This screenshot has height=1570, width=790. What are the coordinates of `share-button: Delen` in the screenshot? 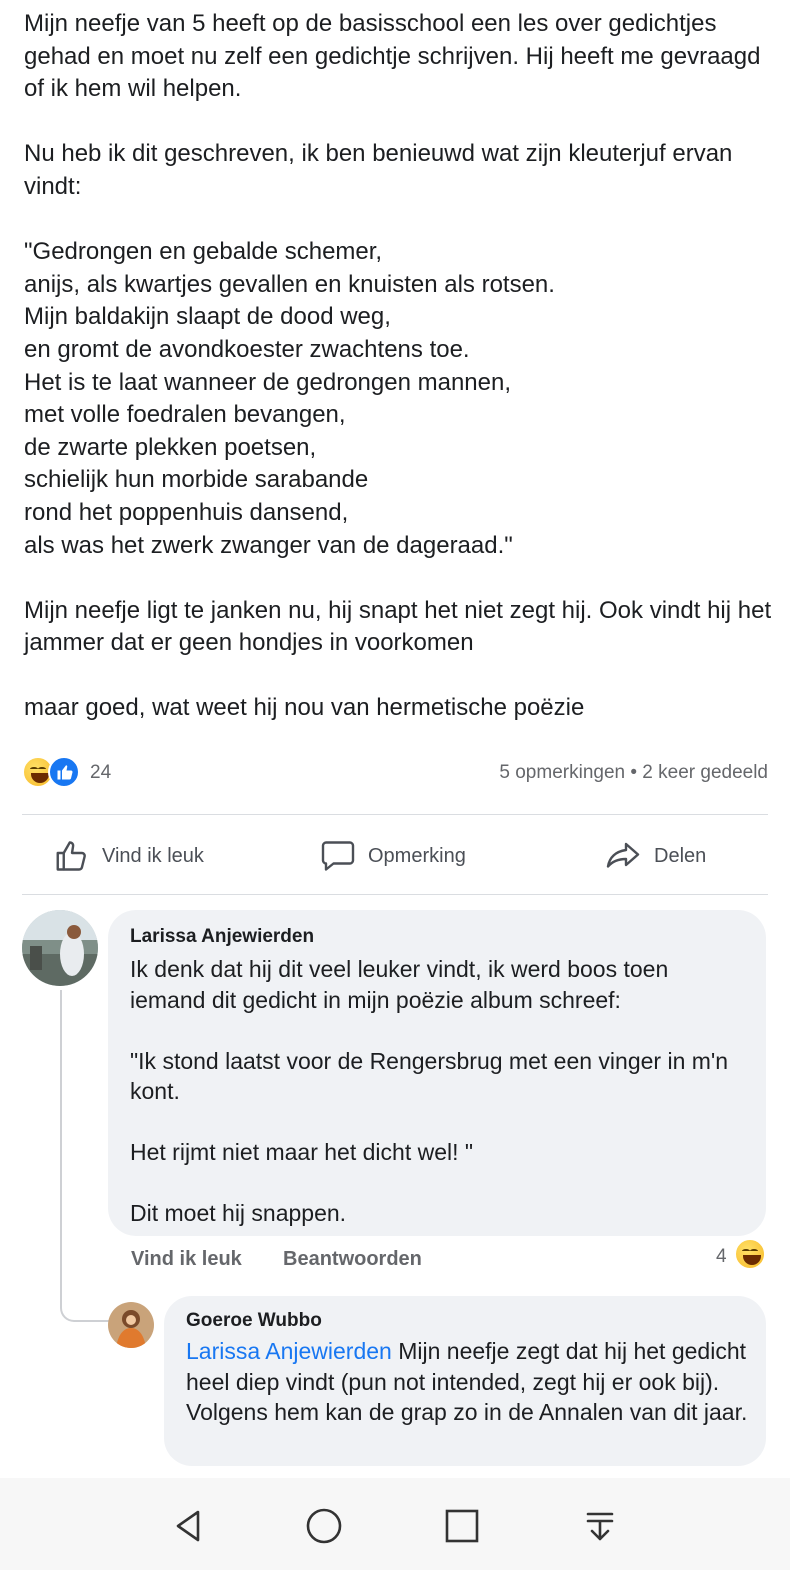 It's located at (655, 856).